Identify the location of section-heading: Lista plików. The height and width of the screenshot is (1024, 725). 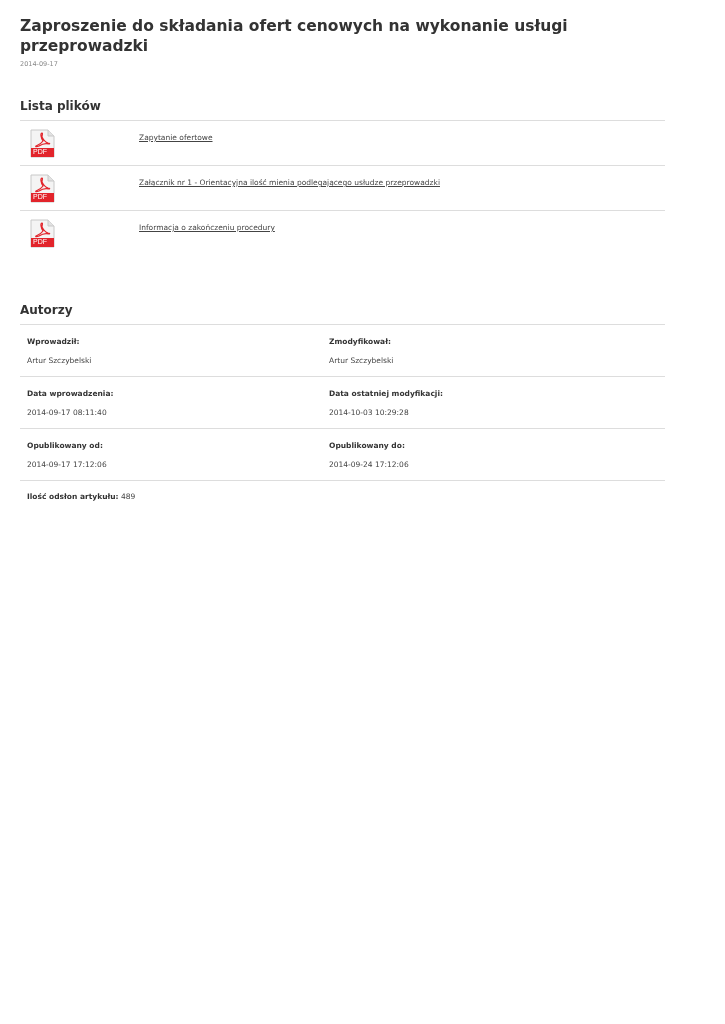
(61, 106).